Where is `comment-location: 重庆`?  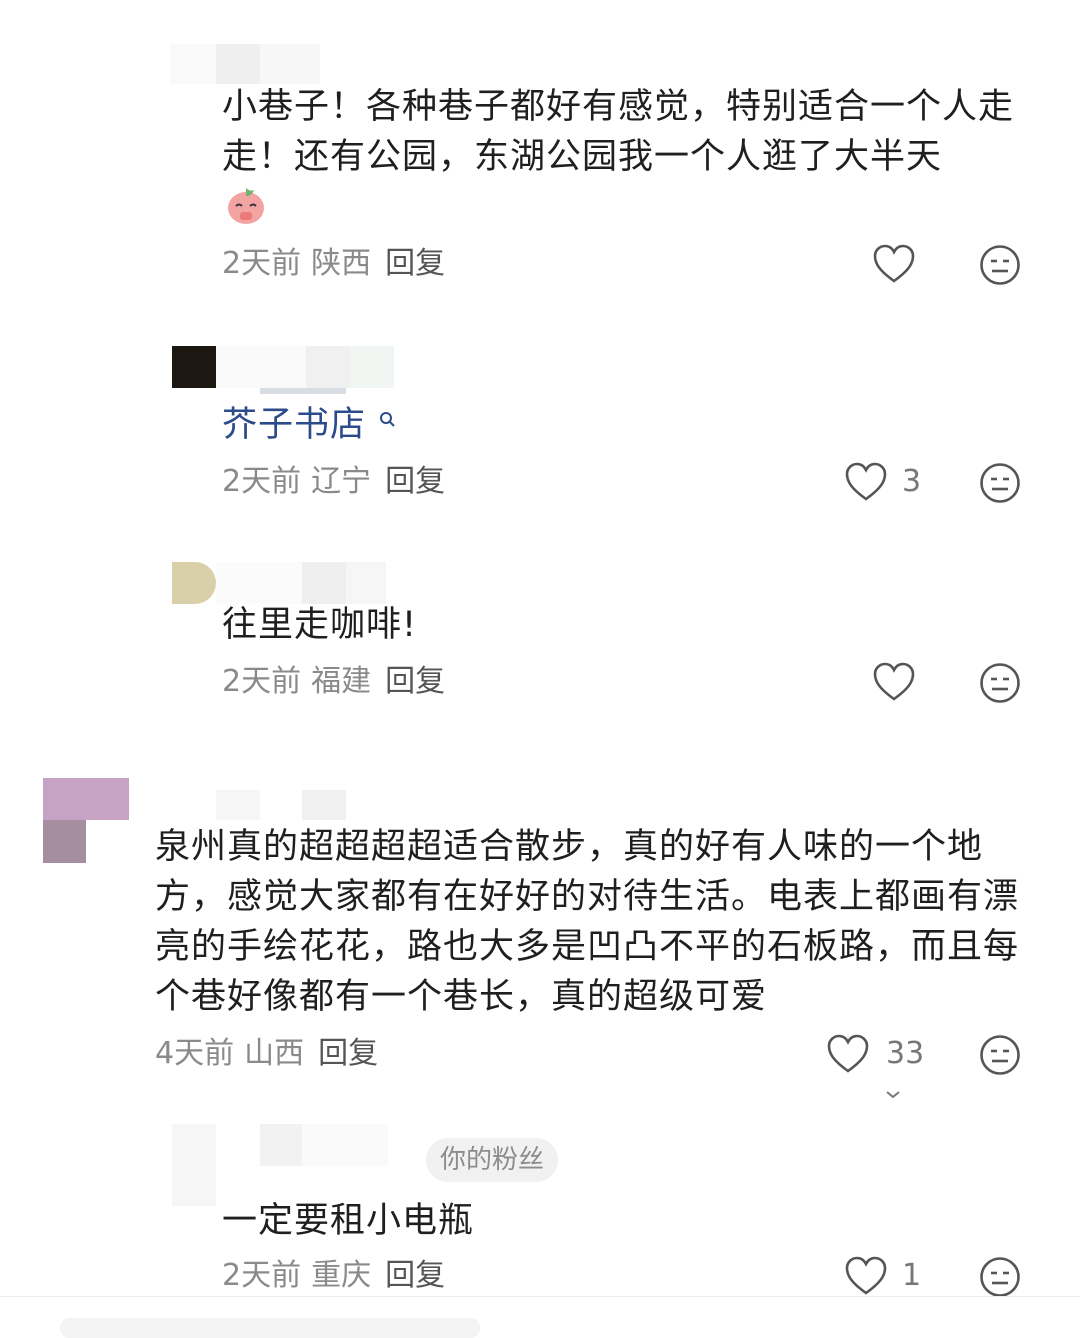
comment-location: 重庆 is located at coordinates (341, 1275).